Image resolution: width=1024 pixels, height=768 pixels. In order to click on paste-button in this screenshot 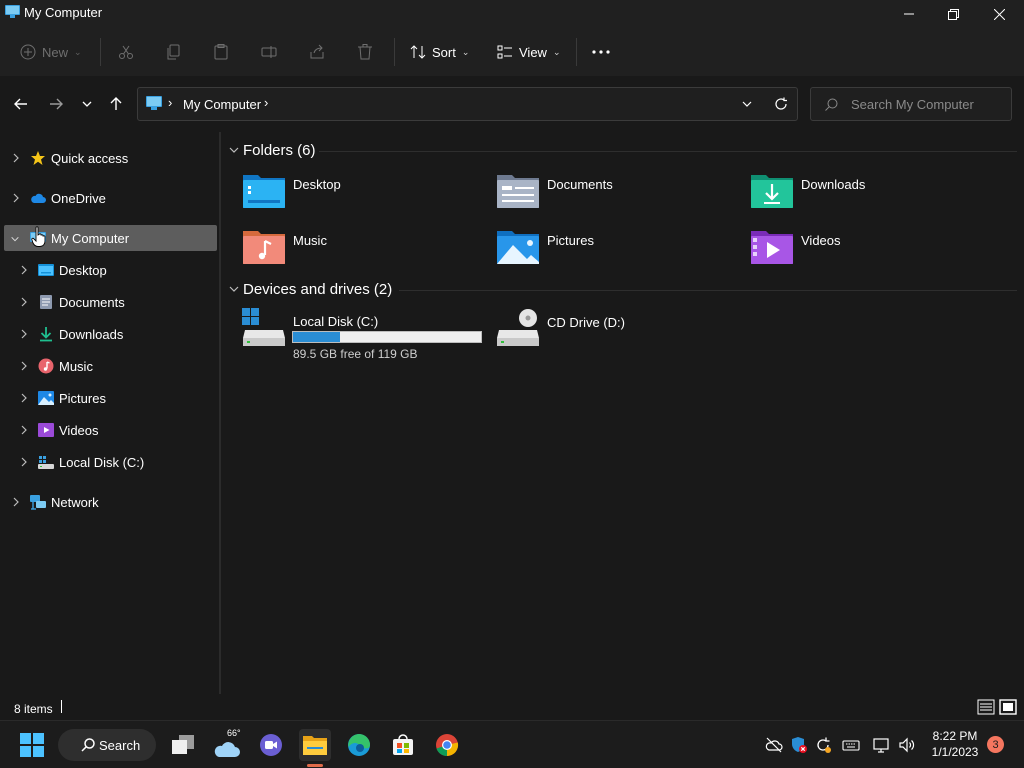, I will do `click(221, 52)`.